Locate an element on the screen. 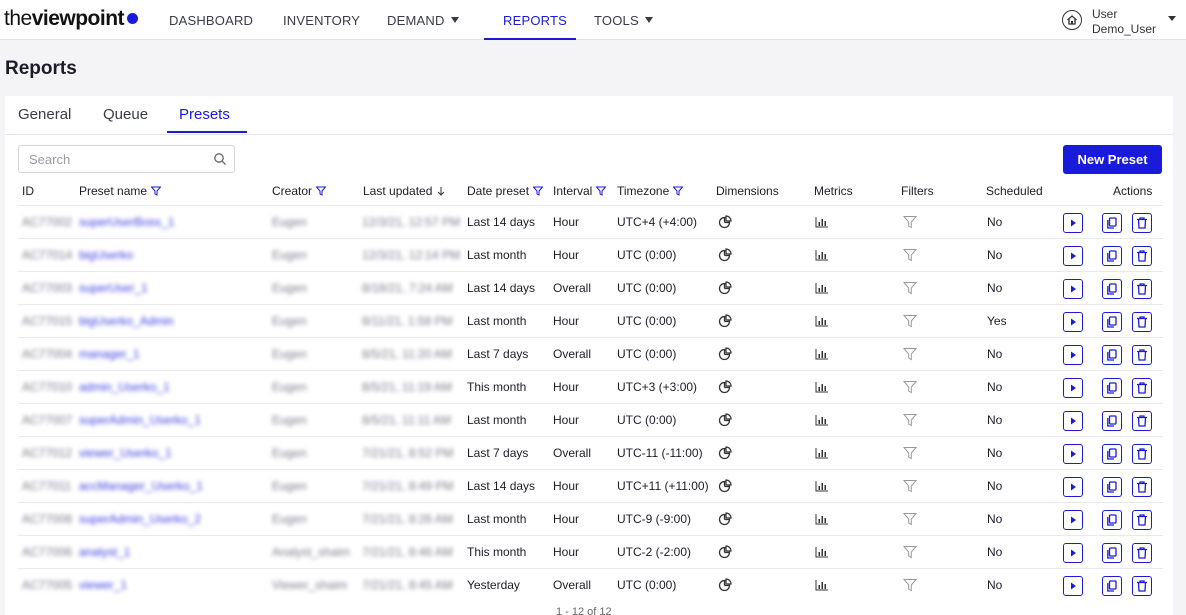 The image size is (1186, 615). column-header-creator: Creator is located at coordinates (299, 191).